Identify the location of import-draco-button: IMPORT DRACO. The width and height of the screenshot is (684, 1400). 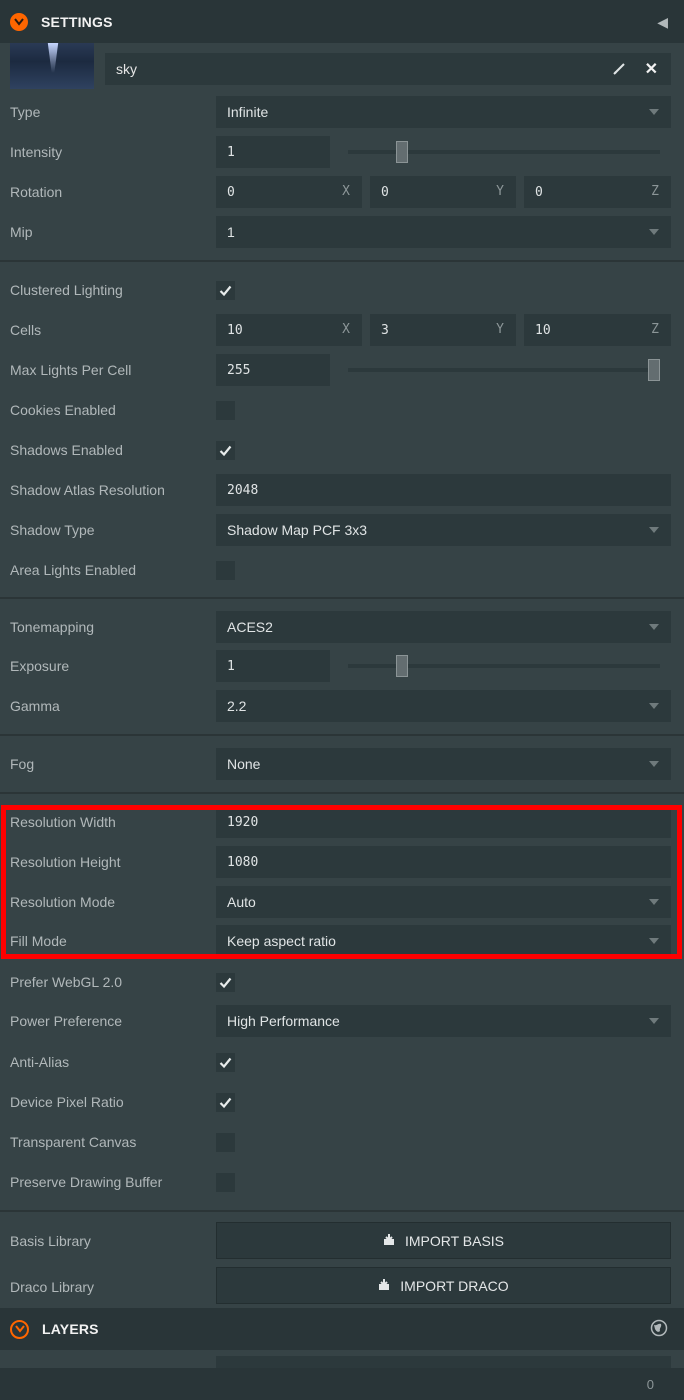
(443, 1285).